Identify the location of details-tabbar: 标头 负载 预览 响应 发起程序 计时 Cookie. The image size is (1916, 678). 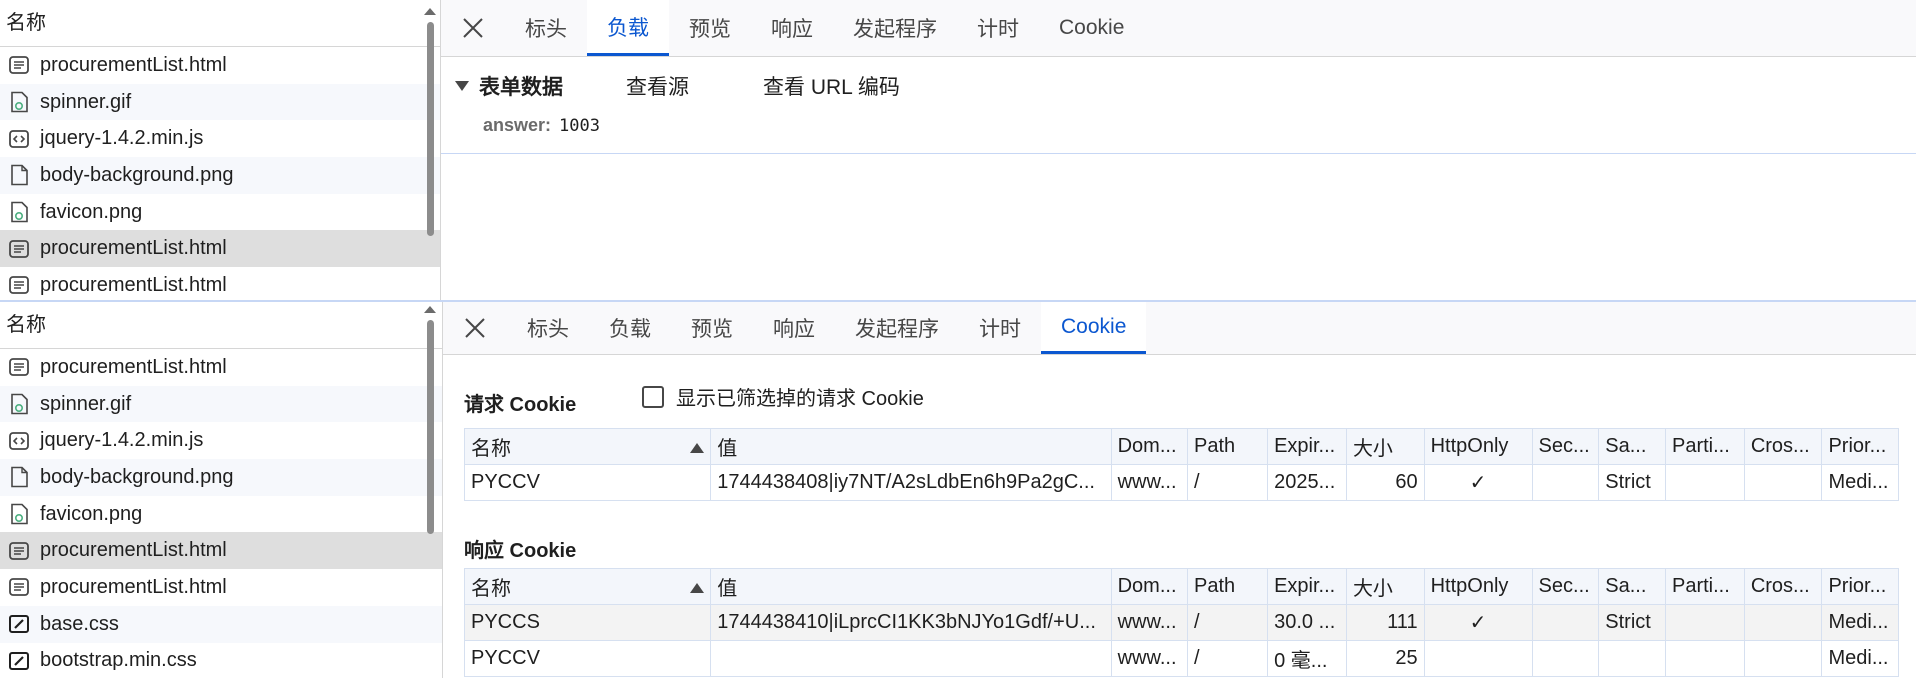
(1179, 328).